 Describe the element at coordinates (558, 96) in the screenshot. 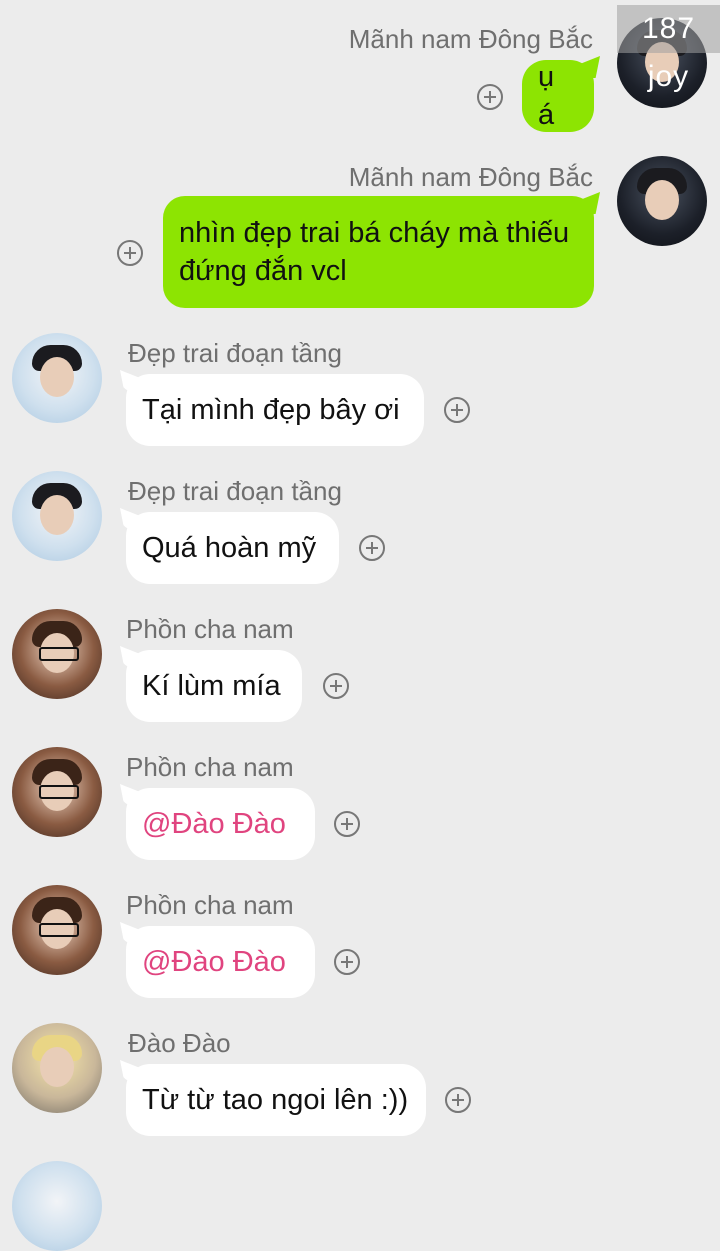

I see `message-bubble: ụ á` at that location.